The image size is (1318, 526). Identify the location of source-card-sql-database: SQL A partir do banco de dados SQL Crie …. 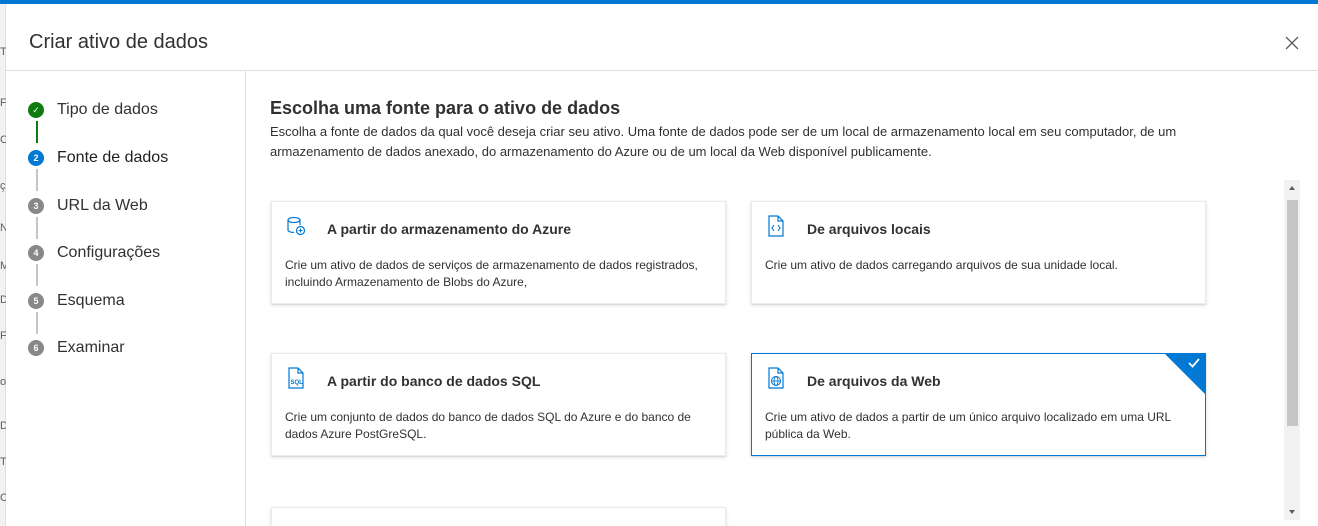
(498, 404).